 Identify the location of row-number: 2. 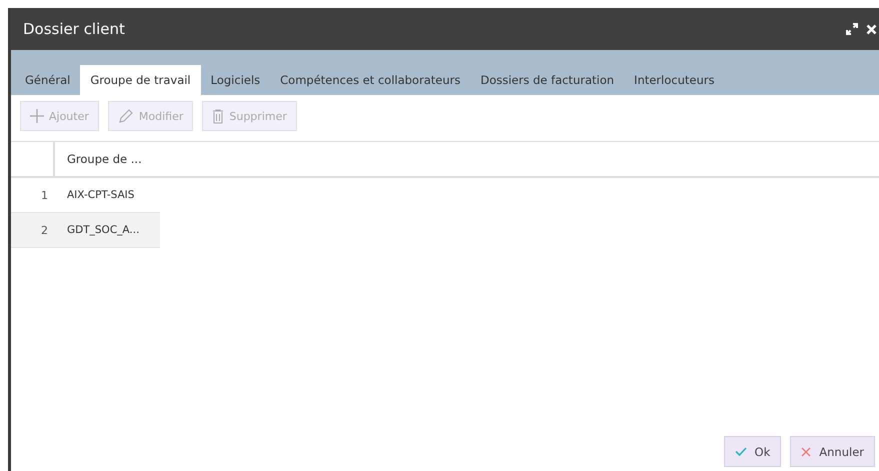
(44, 230).